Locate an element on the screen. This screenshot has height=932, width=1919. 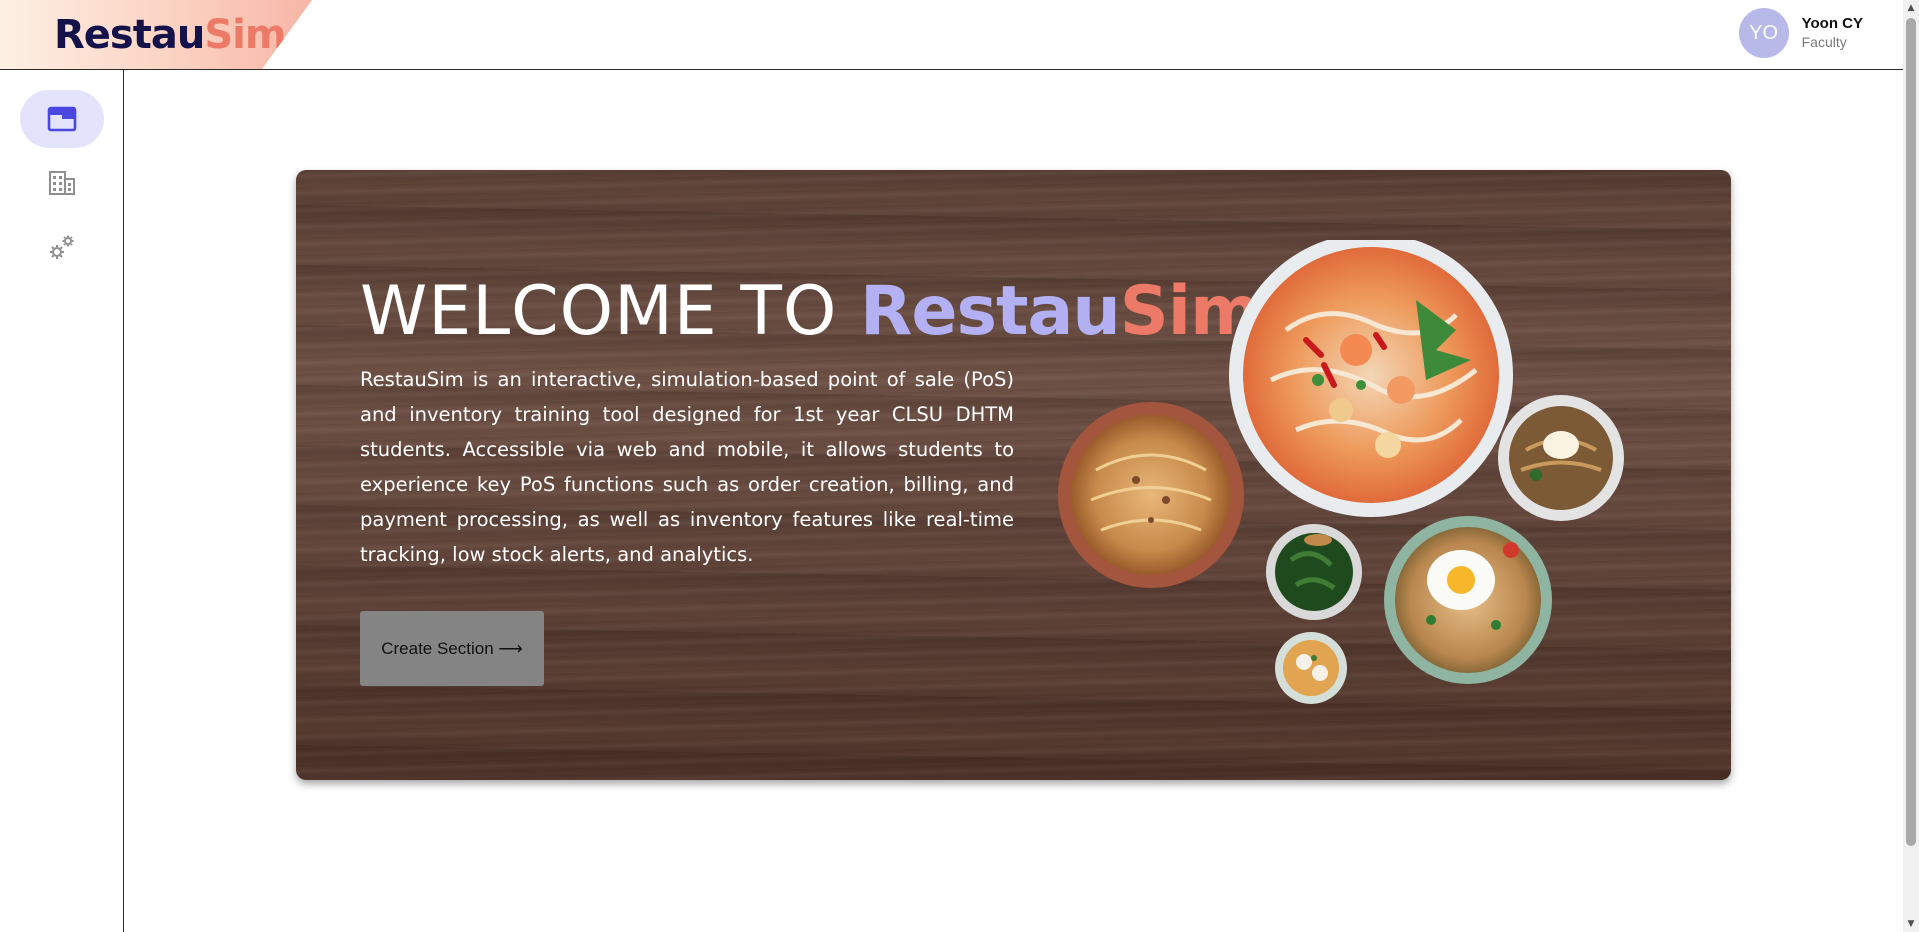
app-logo: RestauSim. is located at coordinates (177, 35).